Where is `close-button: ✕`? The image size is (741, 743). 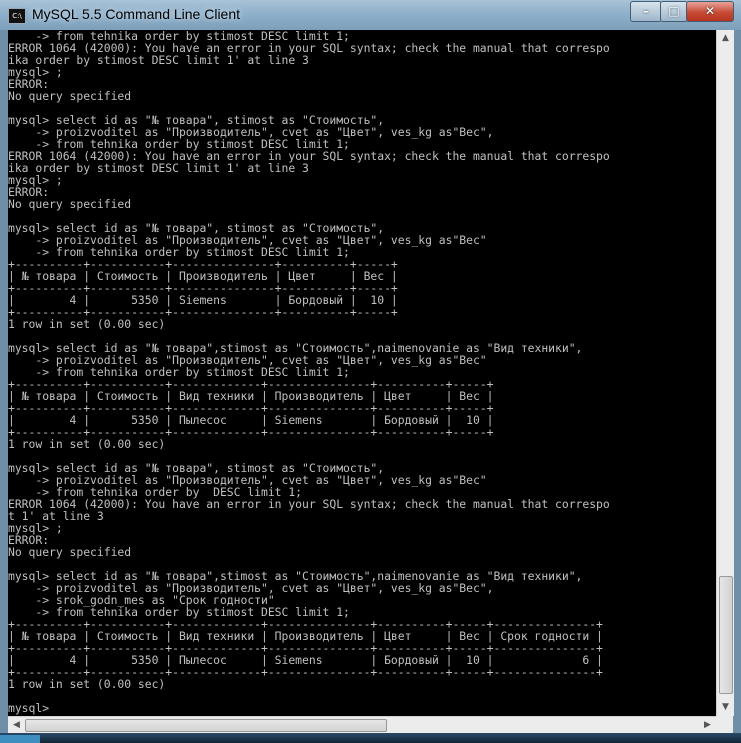
close-button: ✕ is located at coordinates (710, 11).